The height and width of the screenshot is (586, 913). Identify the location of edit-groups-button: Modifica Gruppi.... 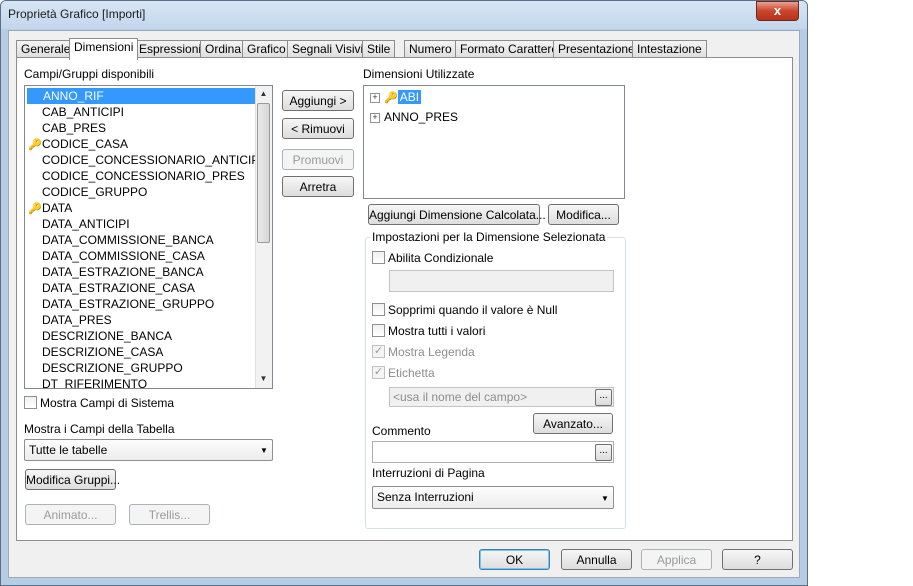
(72, 479).